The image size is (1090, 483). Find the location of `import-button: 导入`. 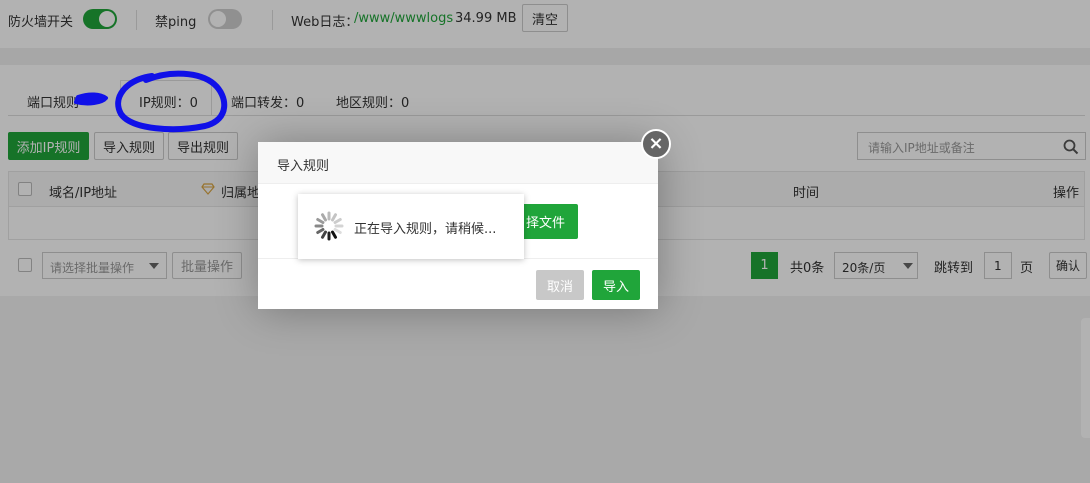

import-button: 导入 is located at coordinates (616, 285).